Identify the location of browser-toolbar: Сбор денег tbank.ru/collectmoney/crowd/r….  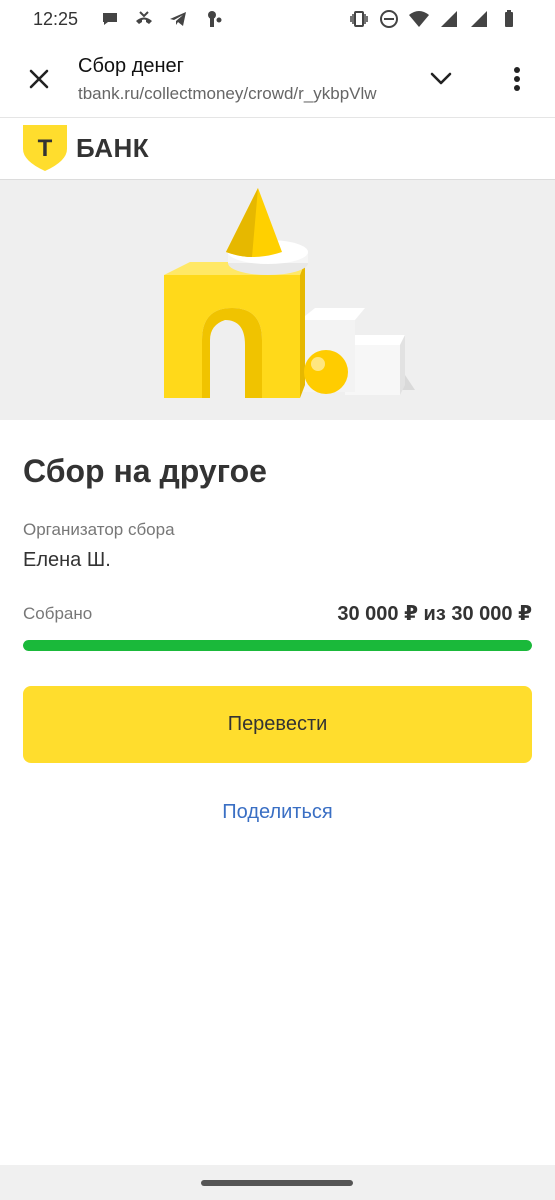
(277, 79).